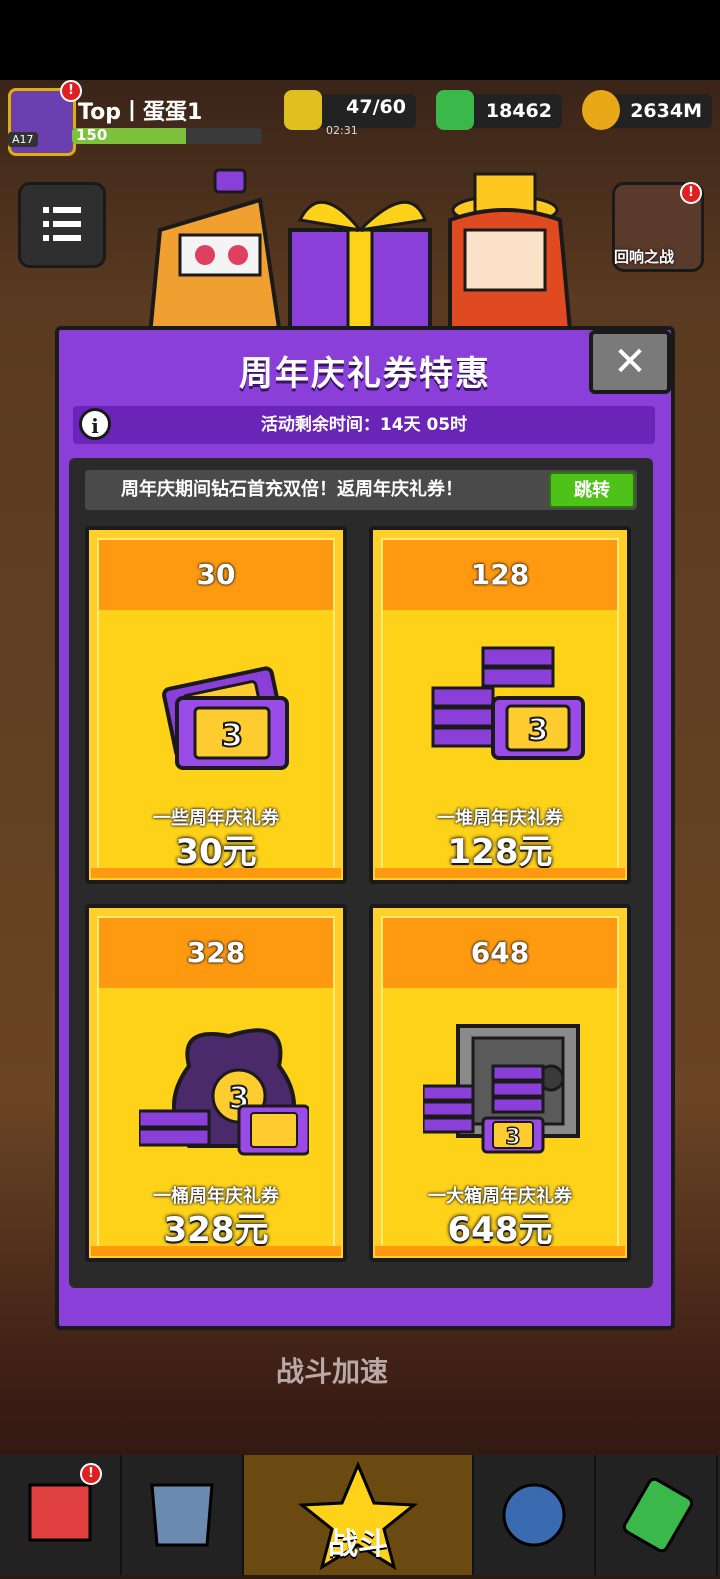 This screenshot has height=1579, width=720. Describe the element at coordinates (666, 111) in the screenshot. I see `gold-value: 2634M` at that location.